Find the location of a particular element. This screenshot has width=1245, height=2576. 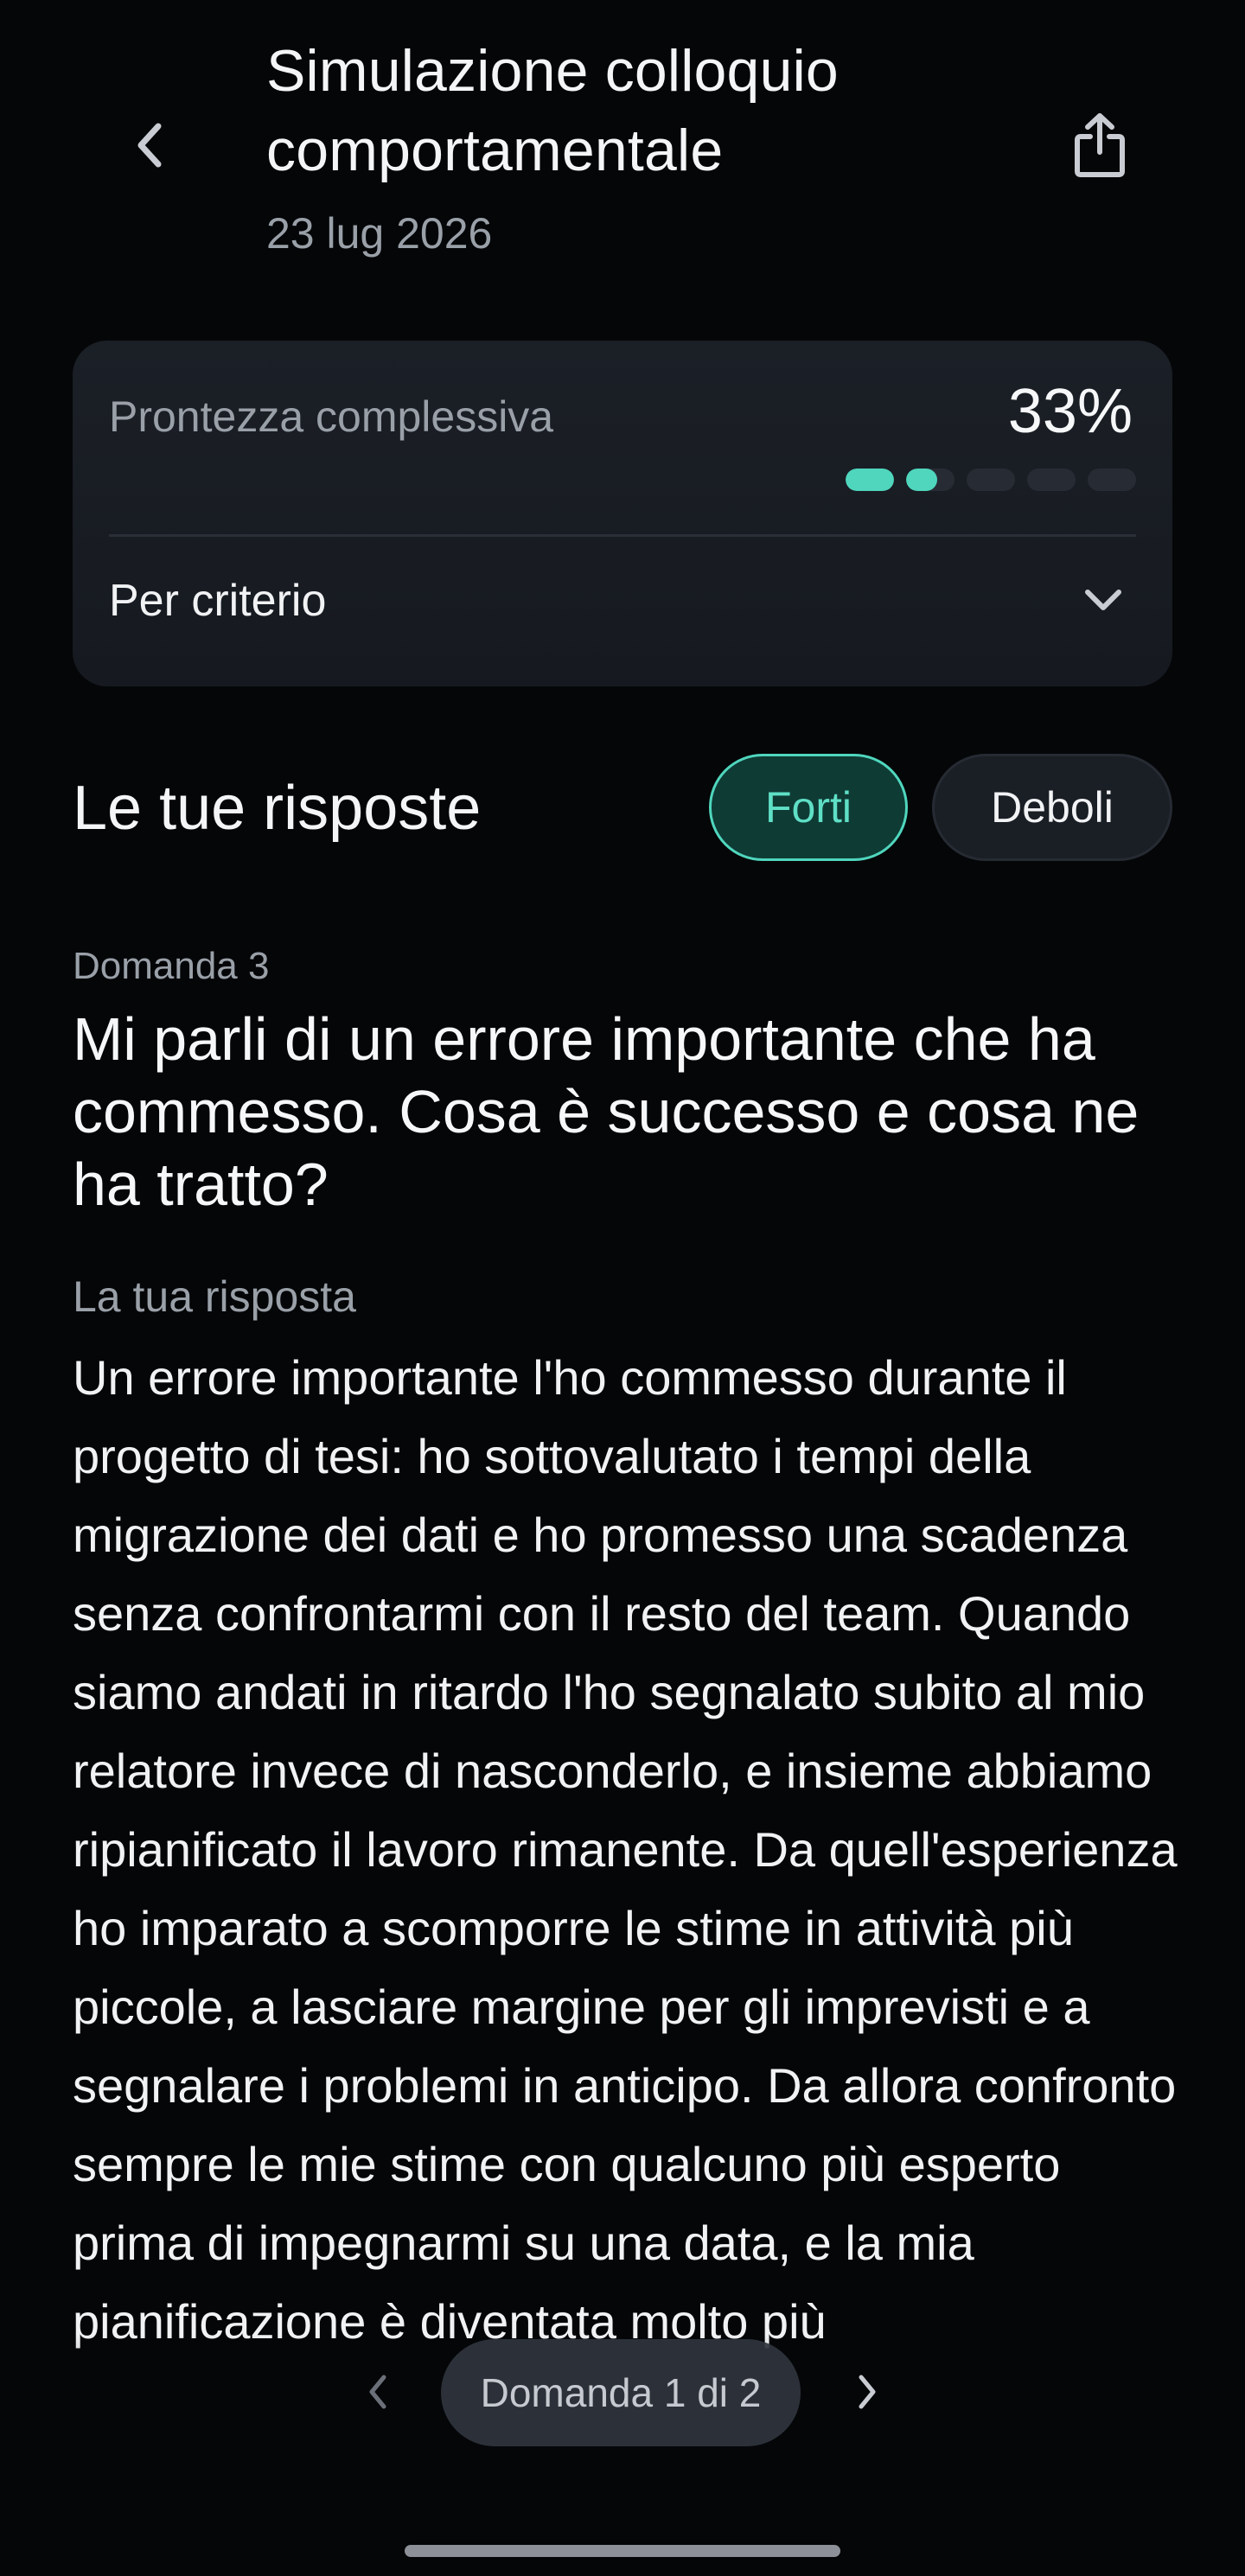

chevron-right-icon is located at coordinates (867, 2394).